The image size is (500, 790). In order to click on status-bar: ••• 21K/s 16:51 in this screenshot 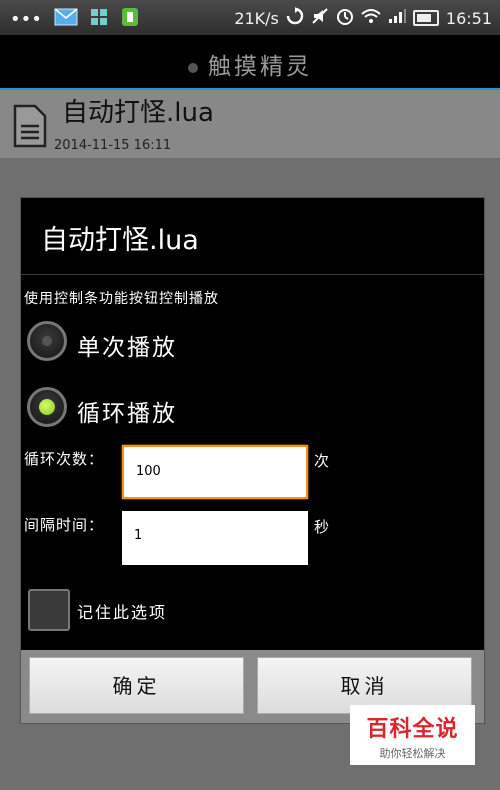, I will do `click(250, 17)`.